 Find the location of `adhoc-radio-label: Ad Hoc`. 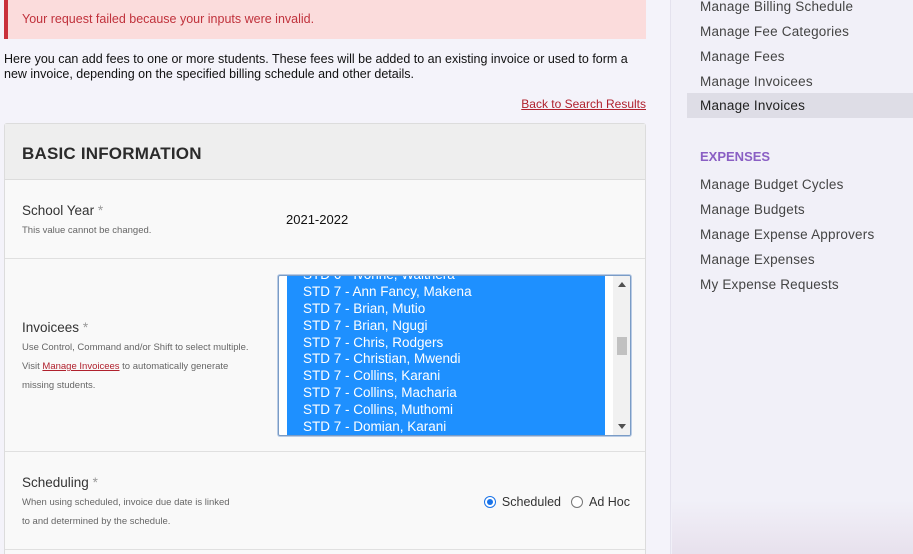

adhoc-radio-label: Ad Hoc is located at coordinates (609, 502).